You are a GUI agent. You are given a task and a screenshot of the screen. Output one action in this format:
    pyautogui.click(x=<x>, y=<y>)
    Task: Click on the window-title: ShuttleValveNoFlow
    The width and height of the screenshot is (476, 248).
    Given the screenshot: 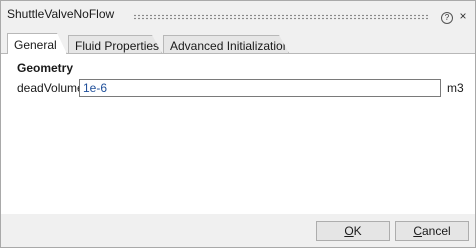 What is the action you would take?
    pyautogui.click(x=61, y=14)
    